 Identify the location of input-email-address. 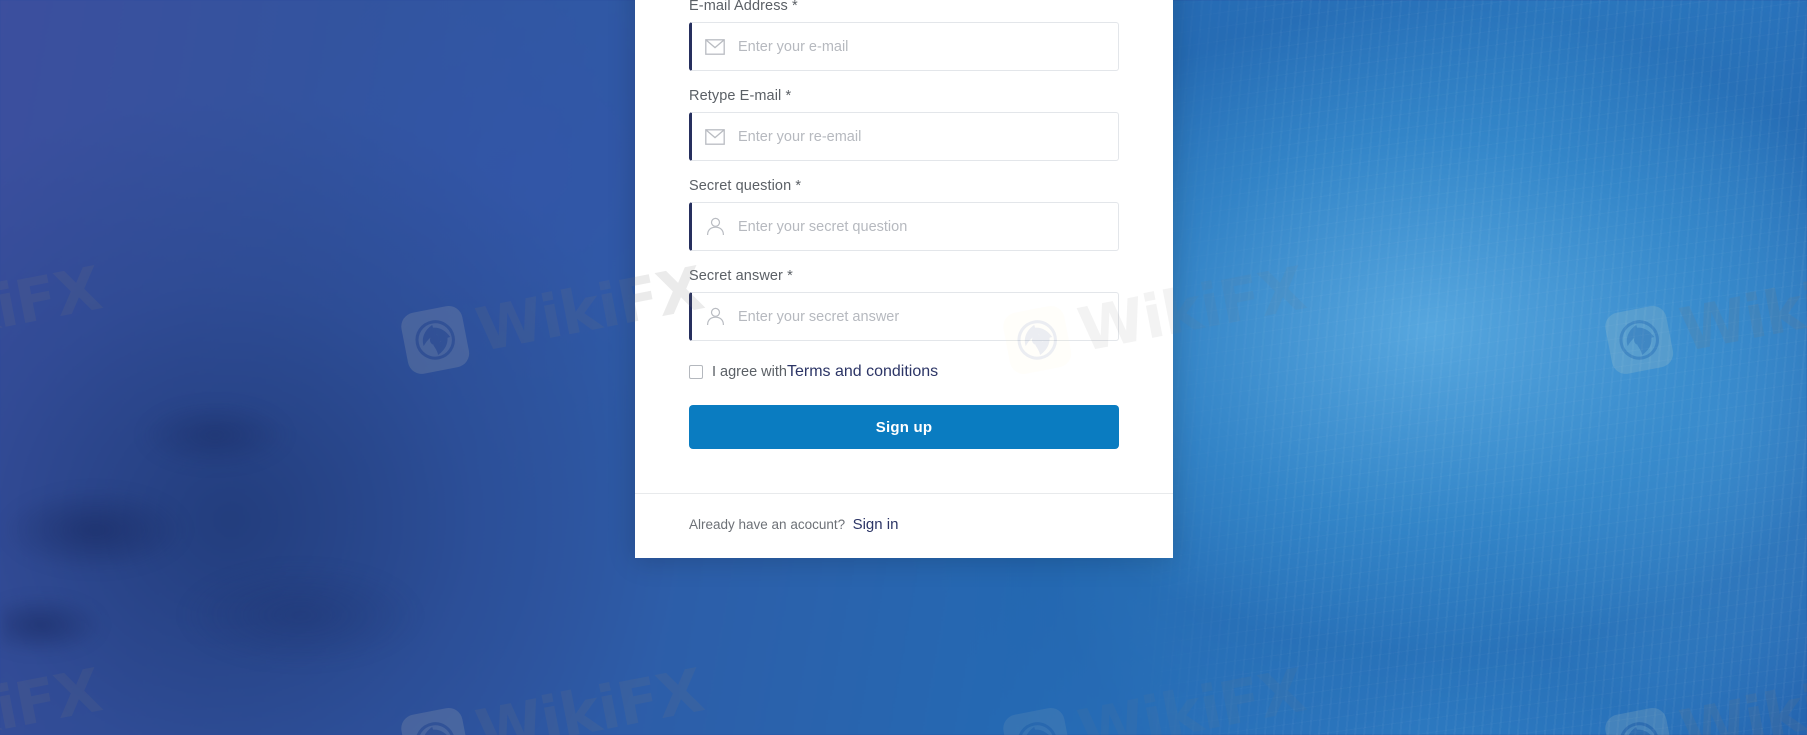
(928, 46).